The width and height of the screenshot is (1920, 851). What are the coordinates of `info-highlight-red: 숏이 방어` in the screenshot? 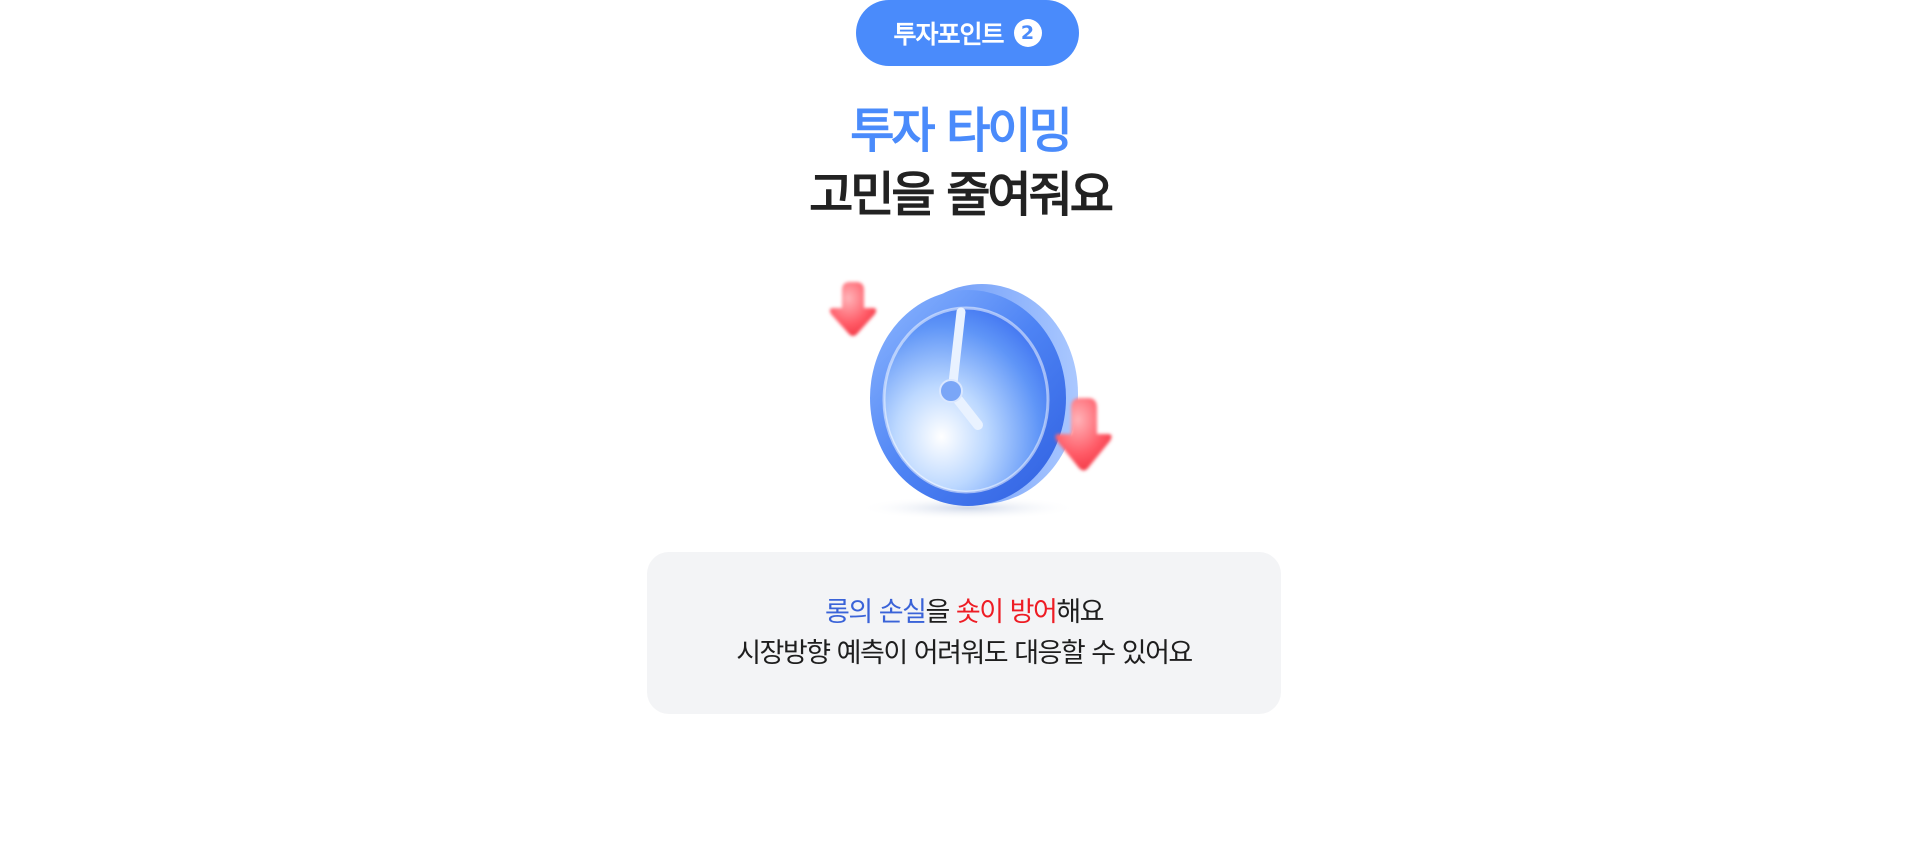 It's located at (1006, 612).